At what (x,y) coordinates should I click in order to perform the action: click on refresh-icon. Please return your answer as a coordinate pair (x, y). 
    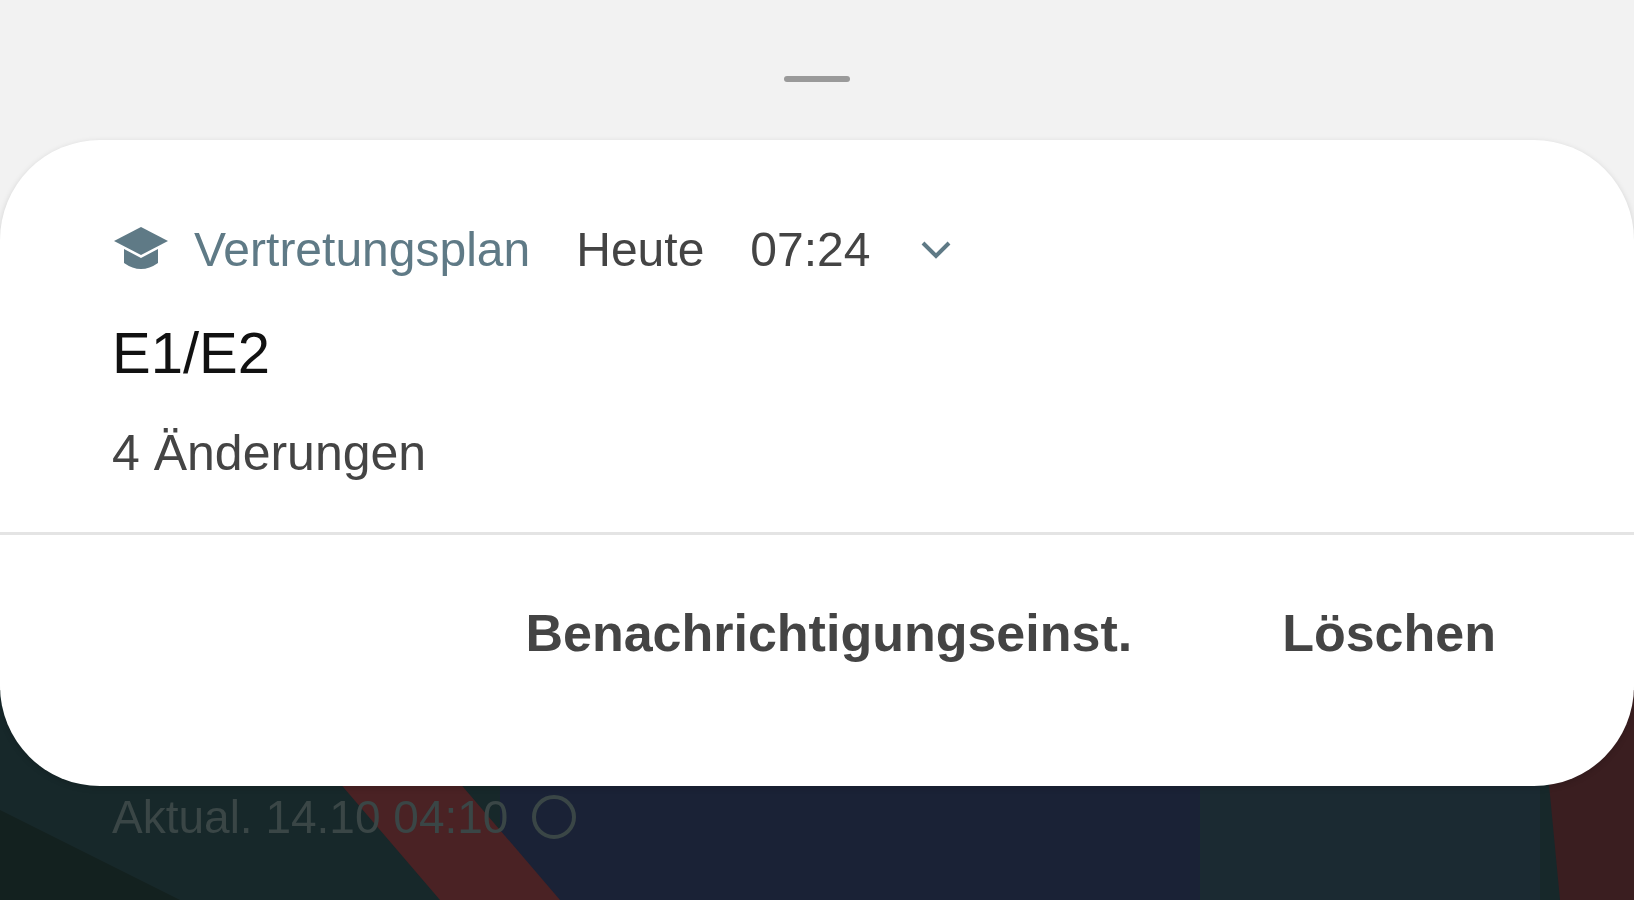
    Looking at the image, I should click on (554, 817).